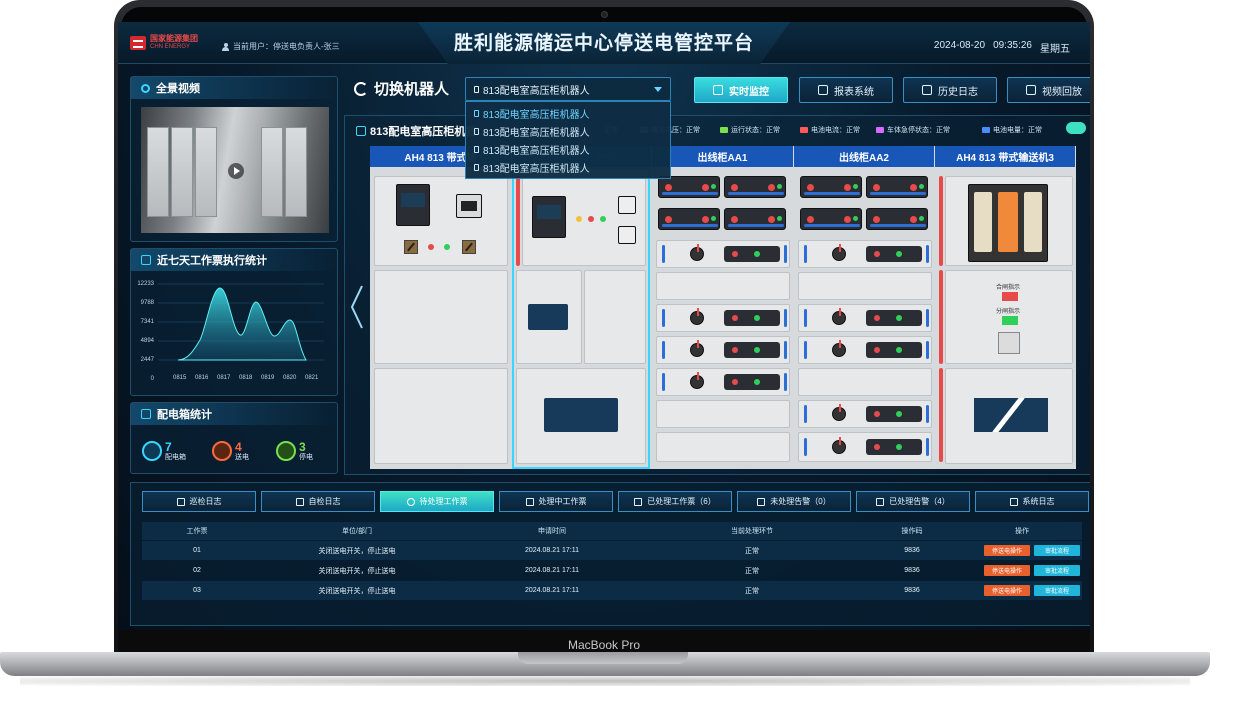 The width and height of the screenshot is (1242, 705). What do you see at coordinates (357, 307) in the screenshot?
I see `chevron-left-icon` at bounding box center [357, 307].